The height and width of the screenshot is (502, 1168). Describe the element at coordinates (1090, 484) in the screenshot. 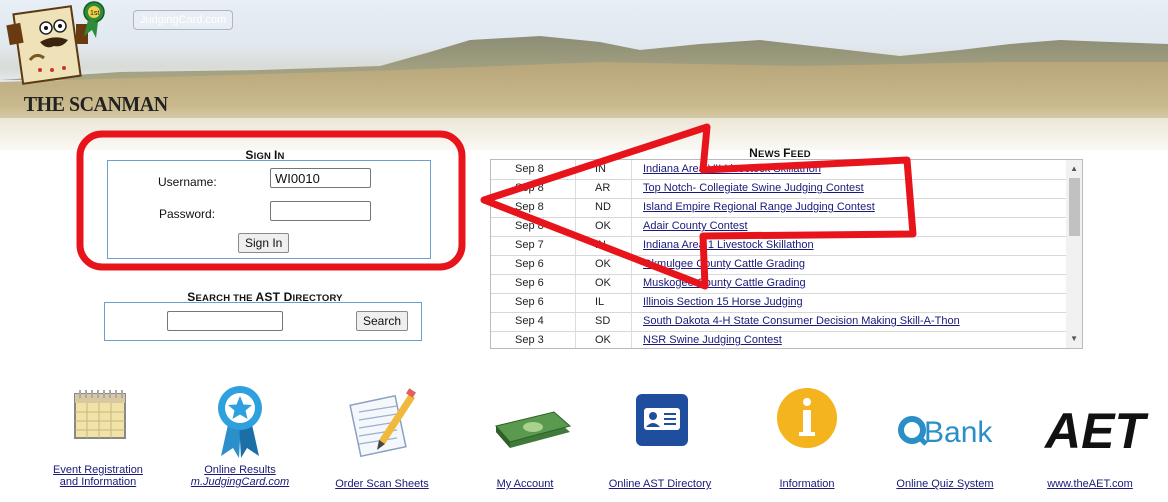

I see `tile-label: www.theAET.com` at that location.